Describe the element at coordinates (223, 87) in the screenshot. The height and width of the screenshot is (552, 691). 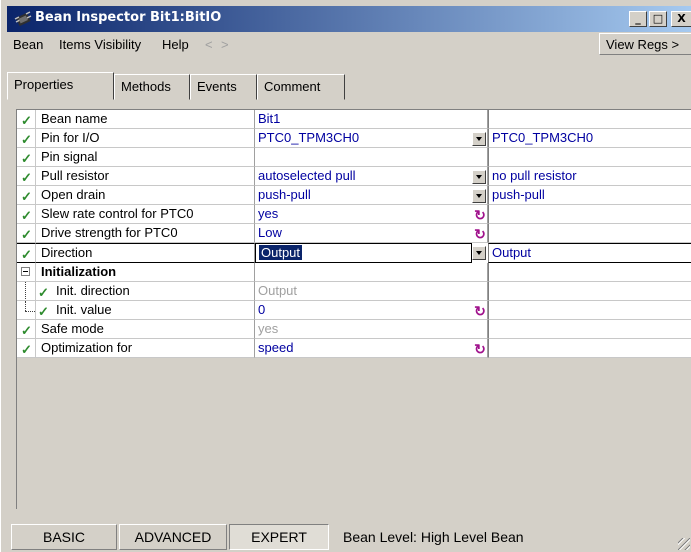
I see `tab-events: Events` at that location.